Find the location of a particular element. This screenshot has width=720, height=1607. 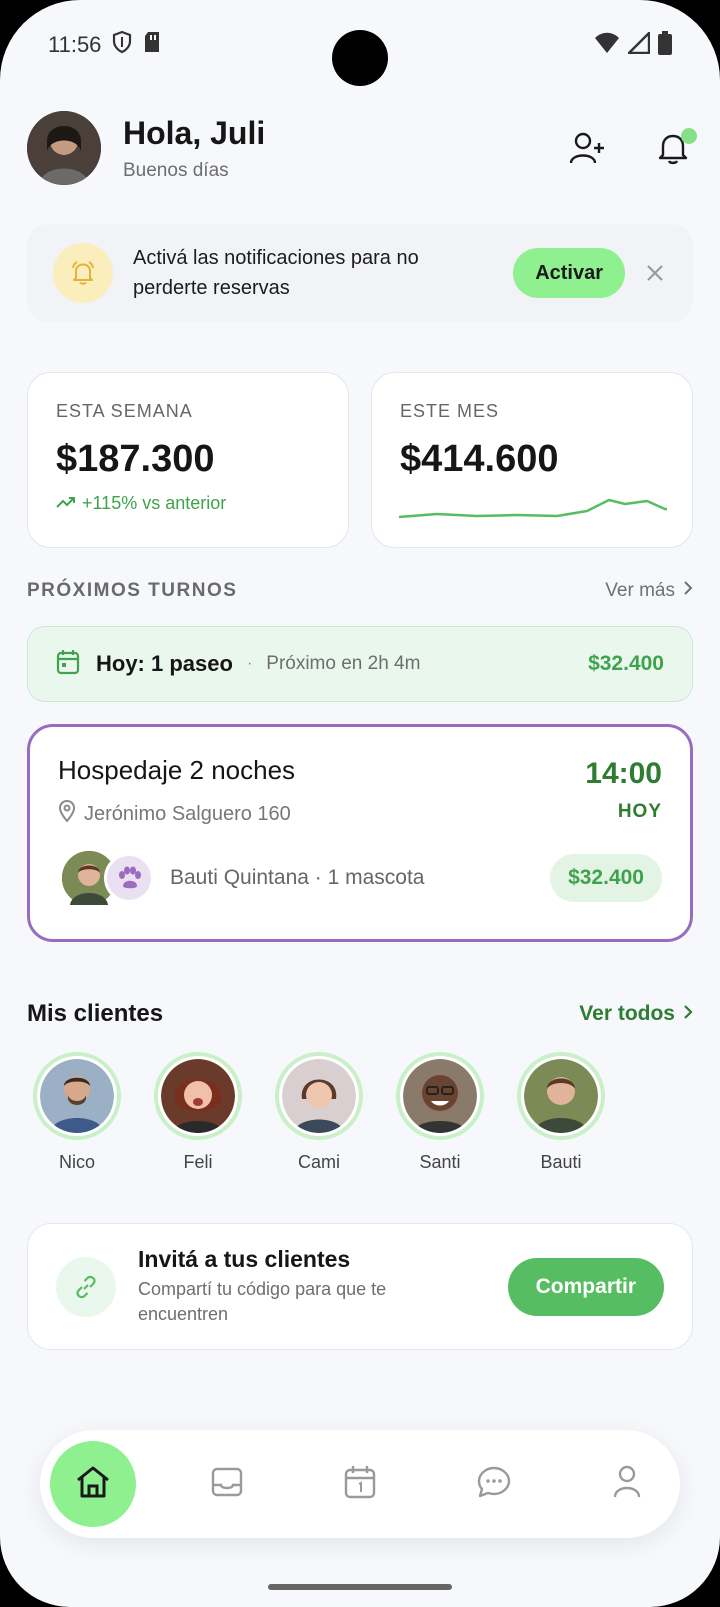

monthly-value: $414.600 is located at coordinates (479, 459).